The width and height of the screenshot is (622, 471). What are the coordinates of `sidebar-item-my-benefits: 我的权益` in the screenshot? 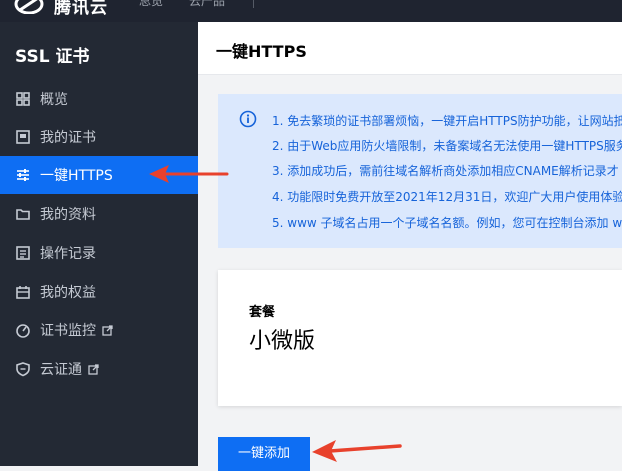 It's located at (99, 292).